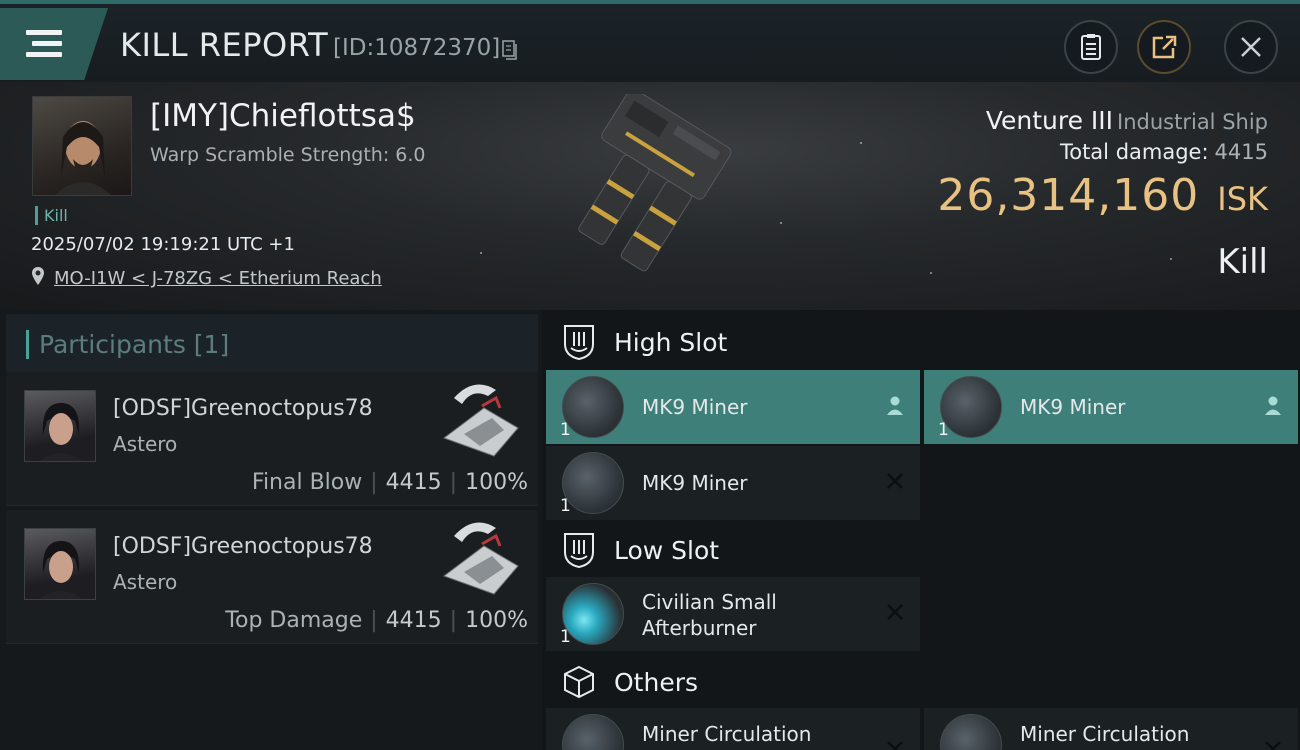 The height and width of the screenshot is (750, 1300). I want to click on menu-button, so click(54, 44).